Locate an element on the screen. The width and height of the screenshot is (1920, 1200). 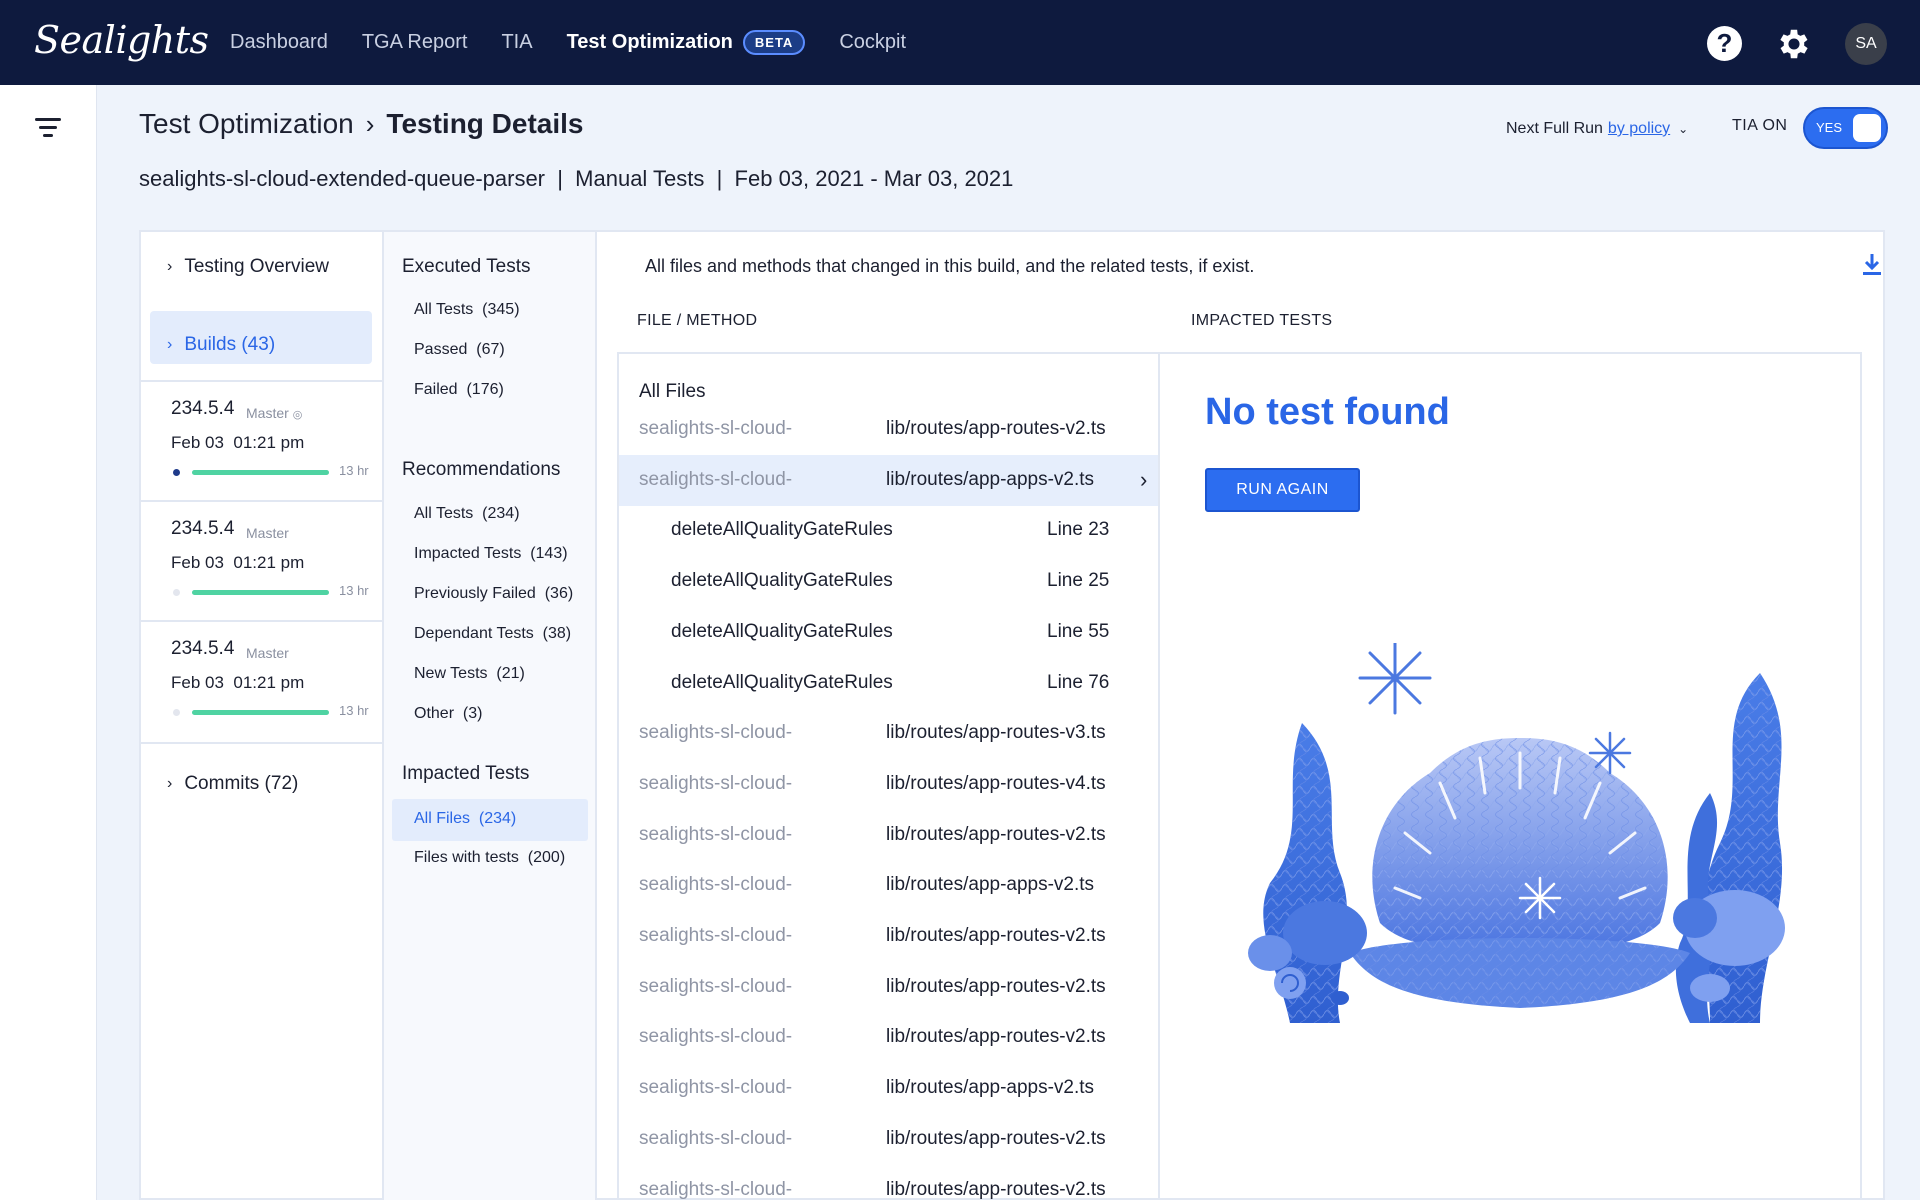
gear-icon is located at coordinates (1794, 44).